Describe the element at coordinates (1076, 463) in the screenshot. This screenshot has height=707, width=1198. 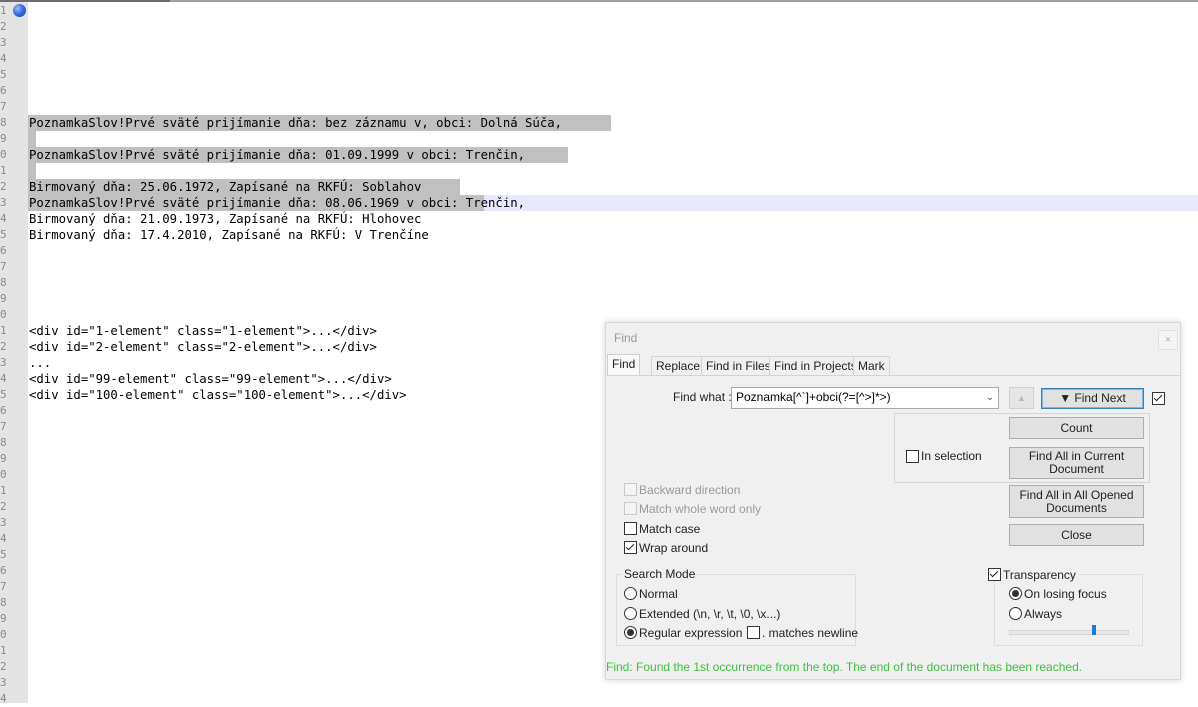
I see `find-all-current-button: Find All in Current Document` at that location.